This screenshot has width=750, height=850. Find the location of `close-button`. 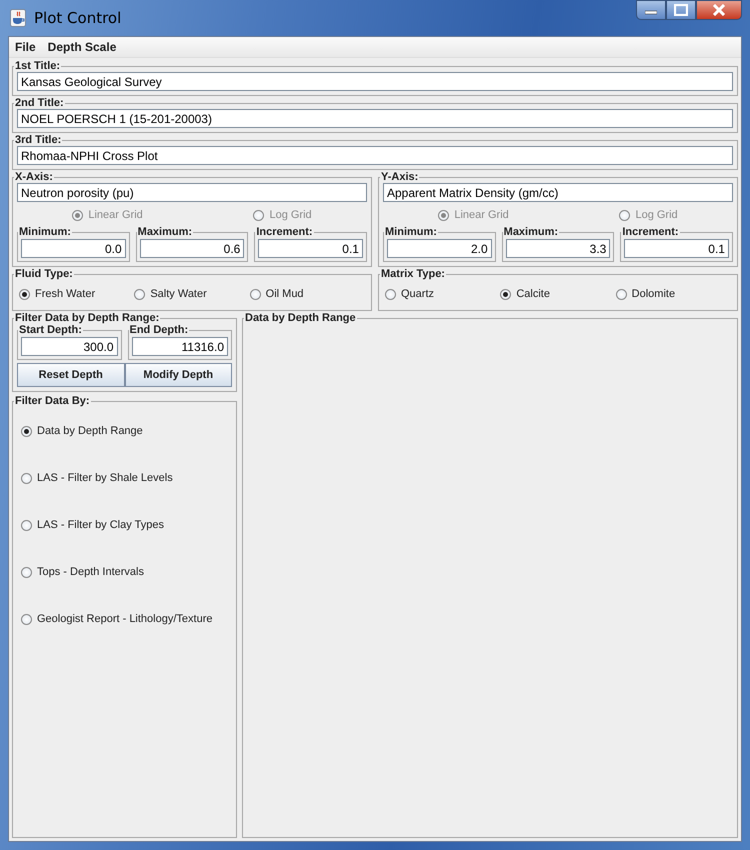

close-button is located at coordinates (719, 10).